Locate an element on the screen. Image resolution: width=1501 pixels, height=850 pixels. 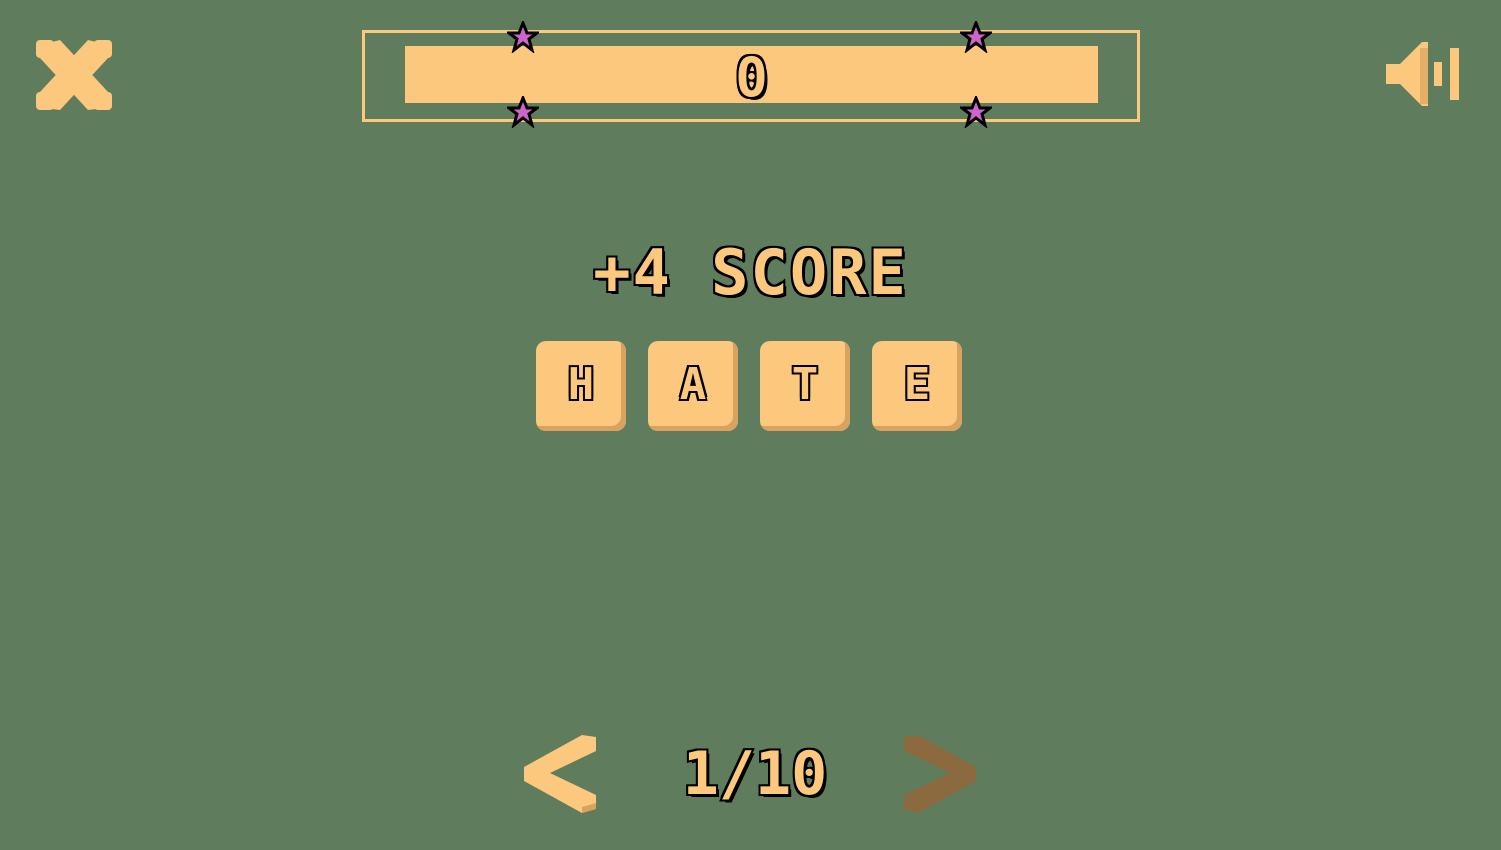
score-bar-fill: 0 is located at coordinates (751, 78).